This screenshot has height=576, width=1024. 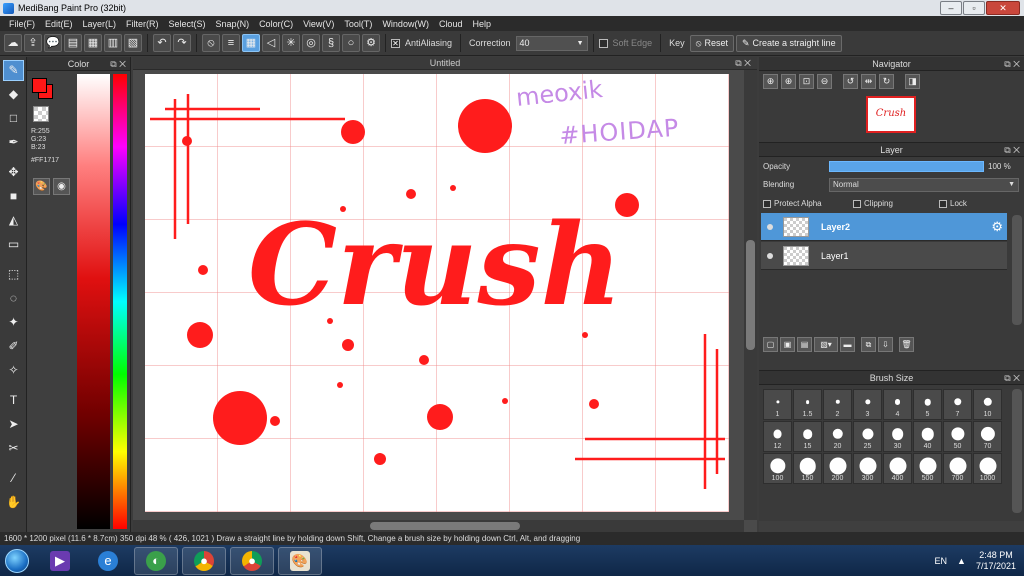 I want to click on brush-size-cell: 2, so click(x=837, y=404).